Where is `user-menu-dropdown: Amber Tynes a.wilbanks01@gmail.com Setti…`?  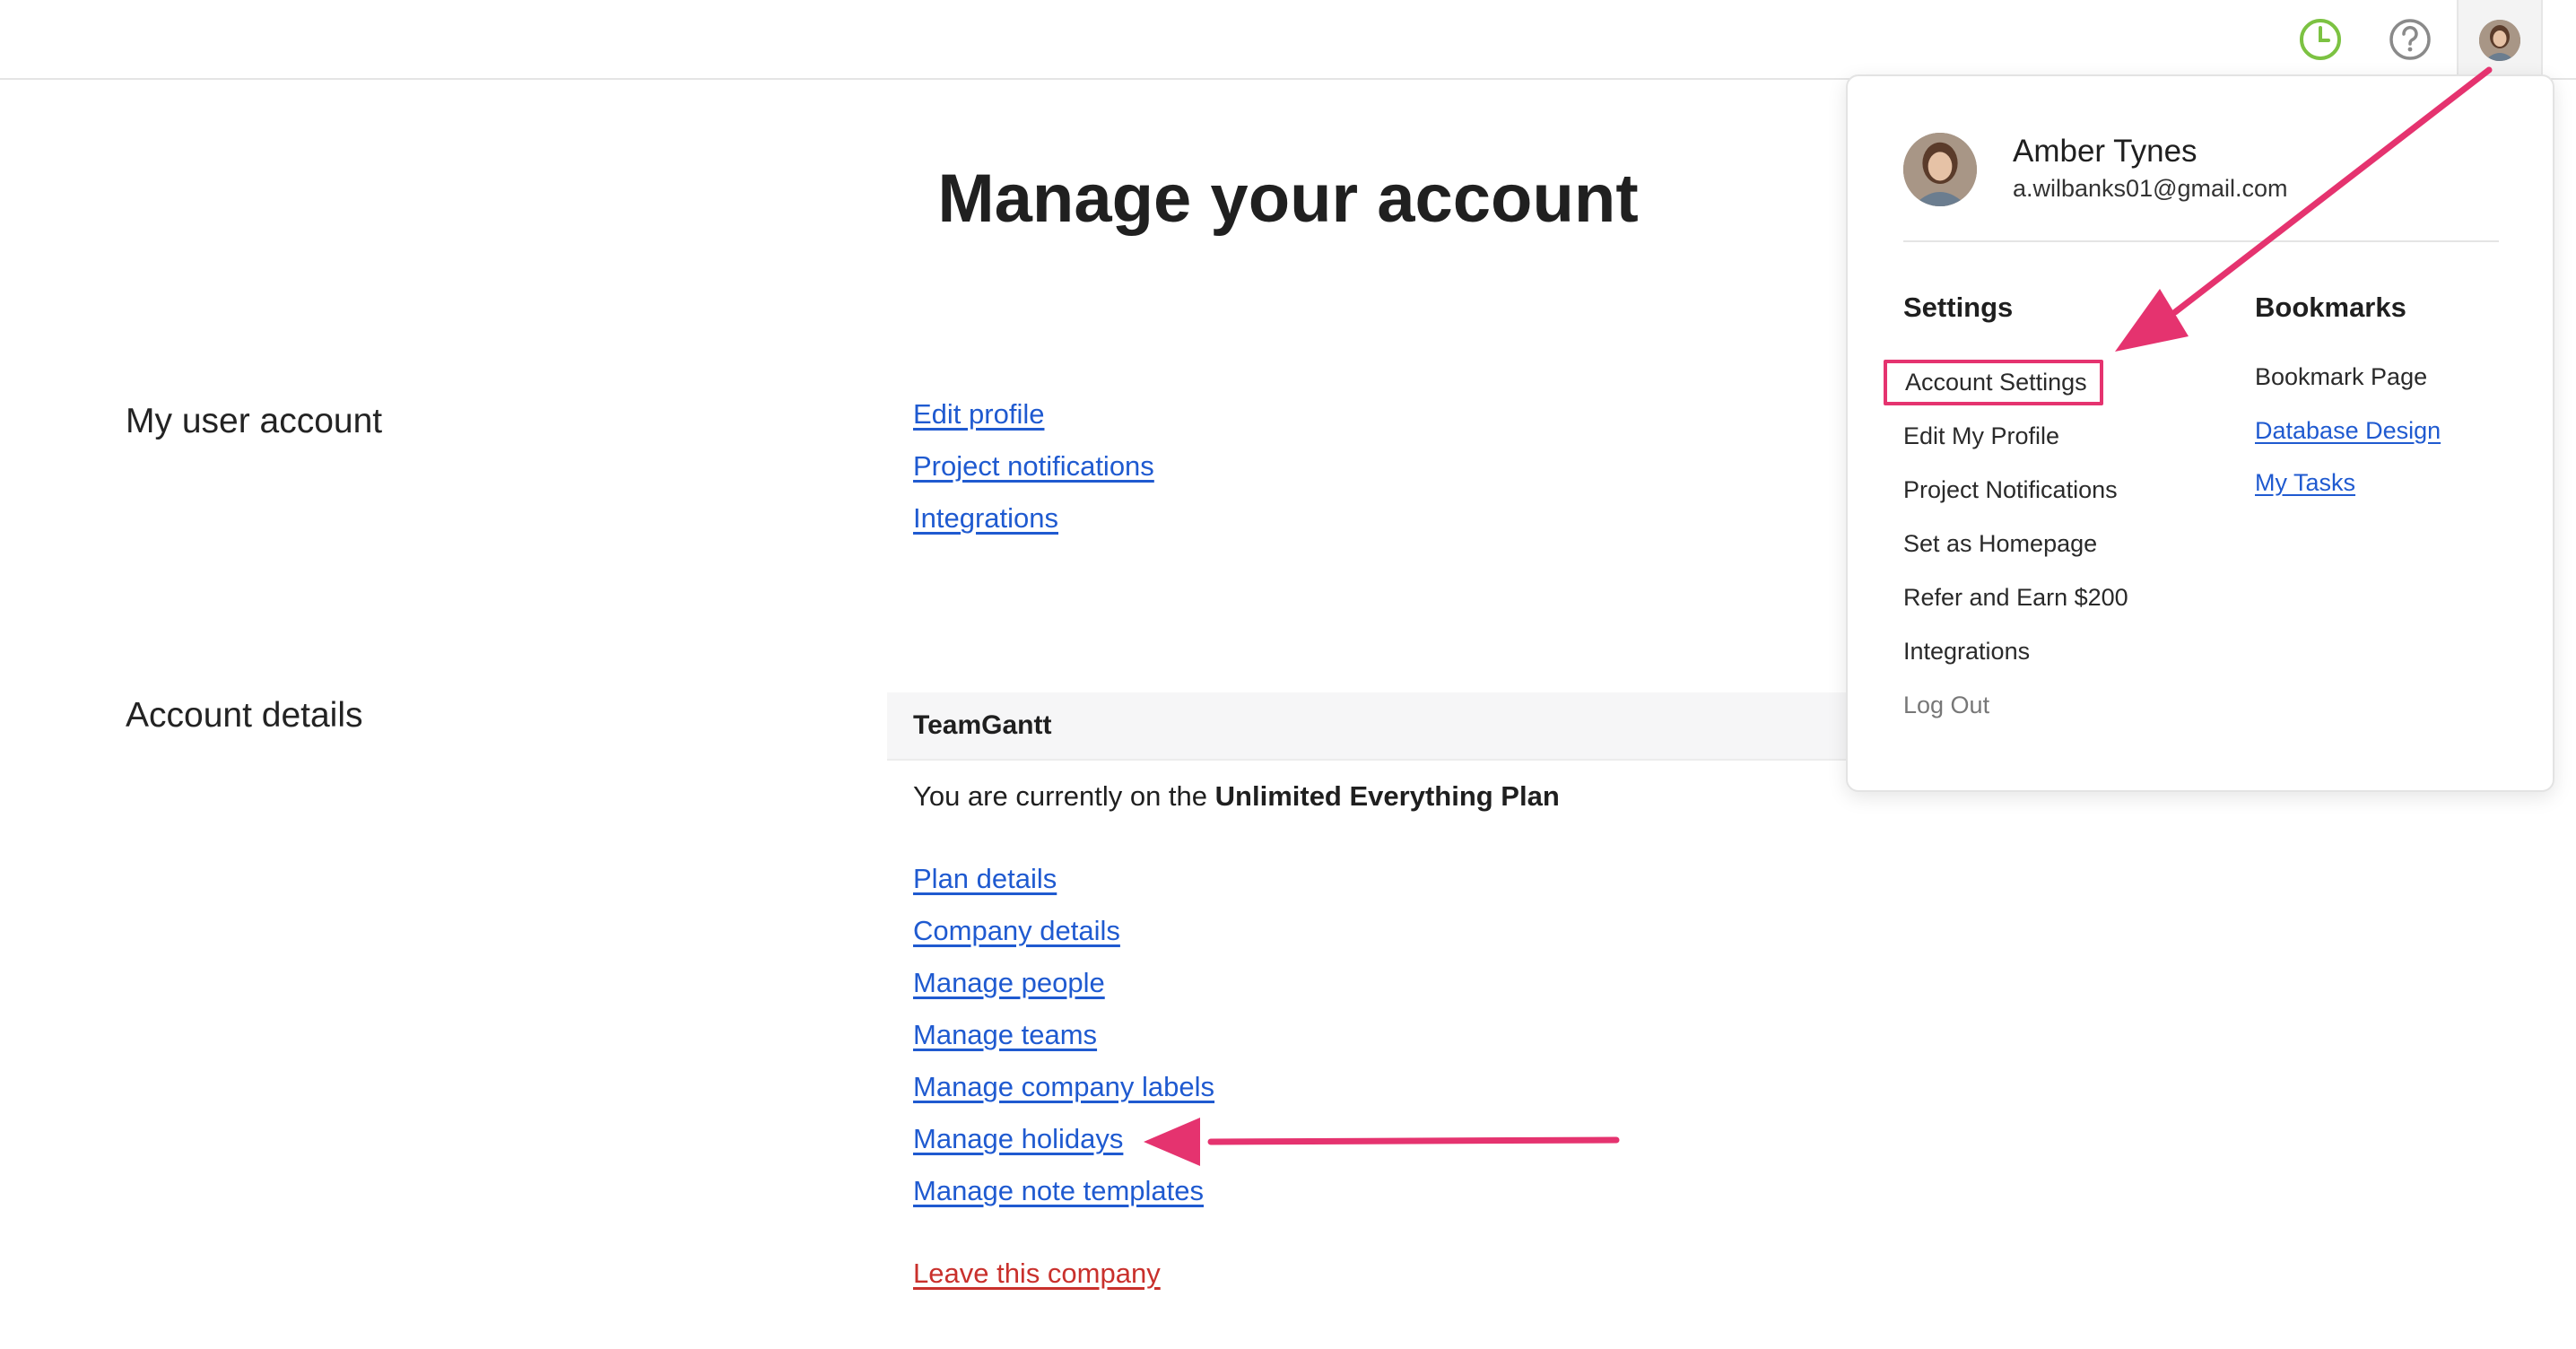
user-menu-dropdown: Amber Tynes a.wilbanks01@gmail.com Setti… is located at coordinates (2200, 433).